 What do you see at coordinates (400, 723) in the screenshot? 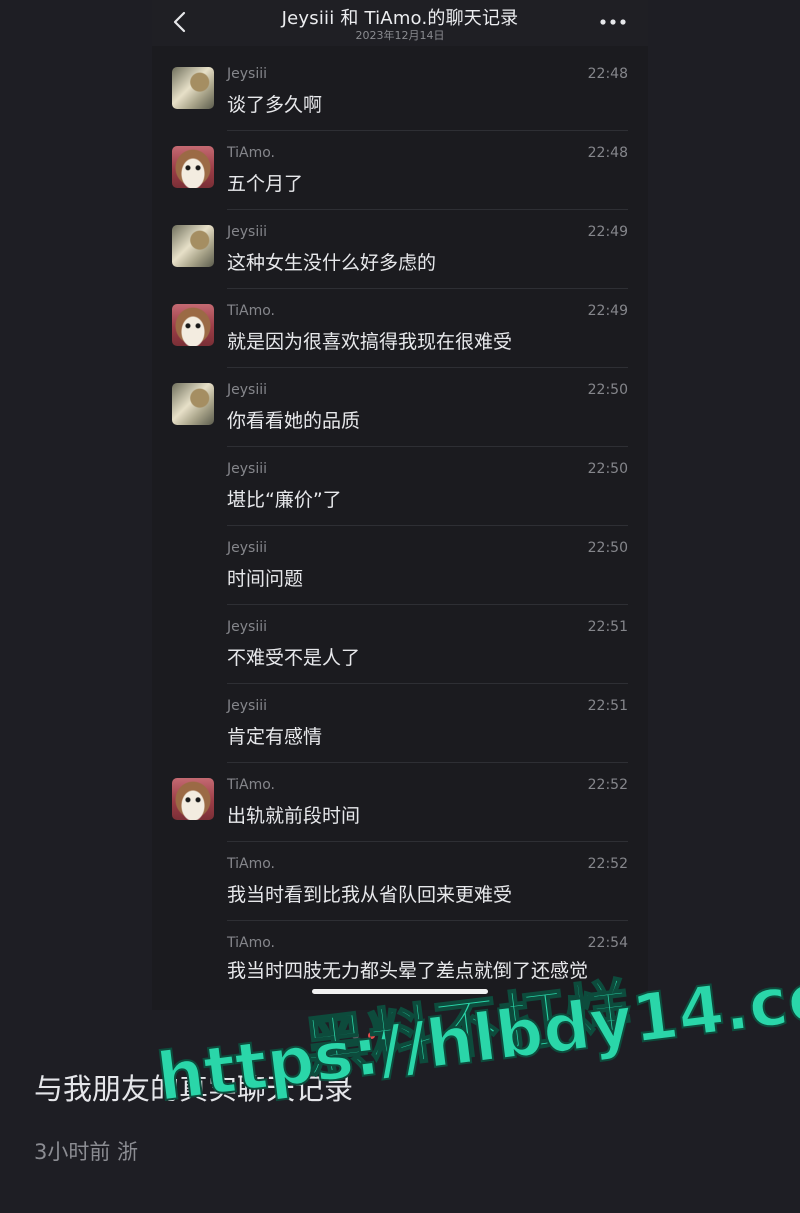
I see `message-item: Jeysiii 22:51 肯定有感情` at bounding box center [400, 723].